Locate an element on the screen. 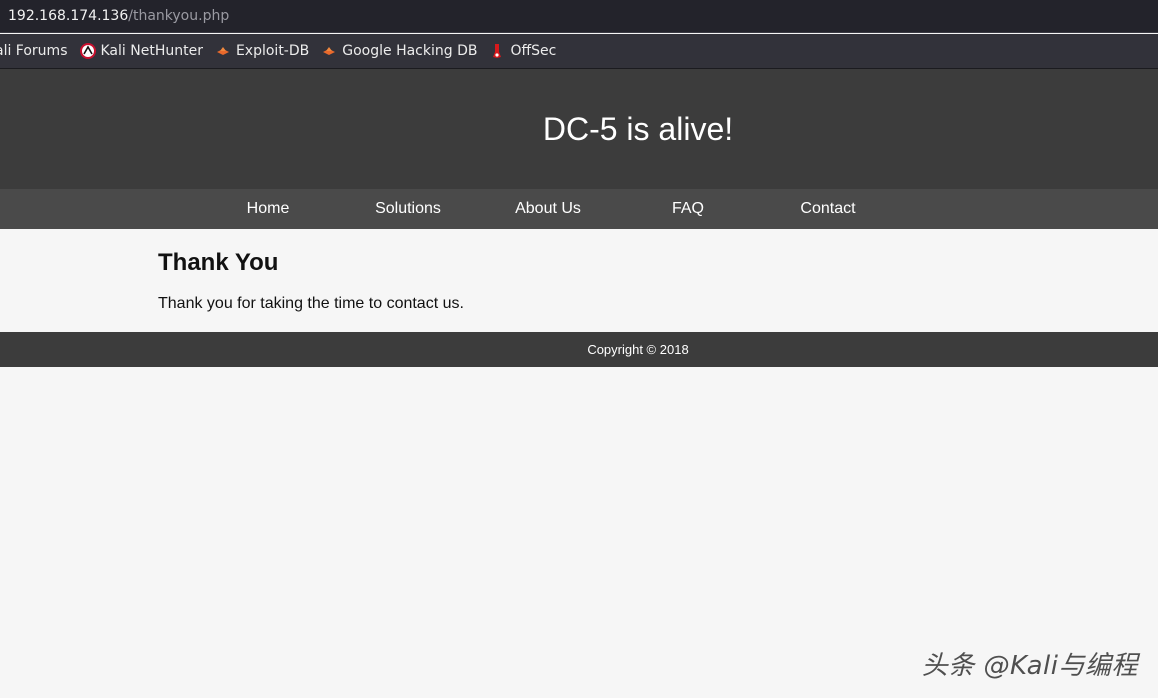 The image size is (1158, 698). watermark: 头条 @Kali与编程 is located at coordinates (1029, 666).